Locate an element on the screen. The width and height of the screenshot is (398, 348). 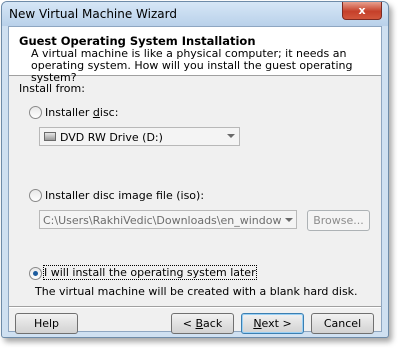
page-title: Guest Operating System Installation is located at coordinates (137, 41).